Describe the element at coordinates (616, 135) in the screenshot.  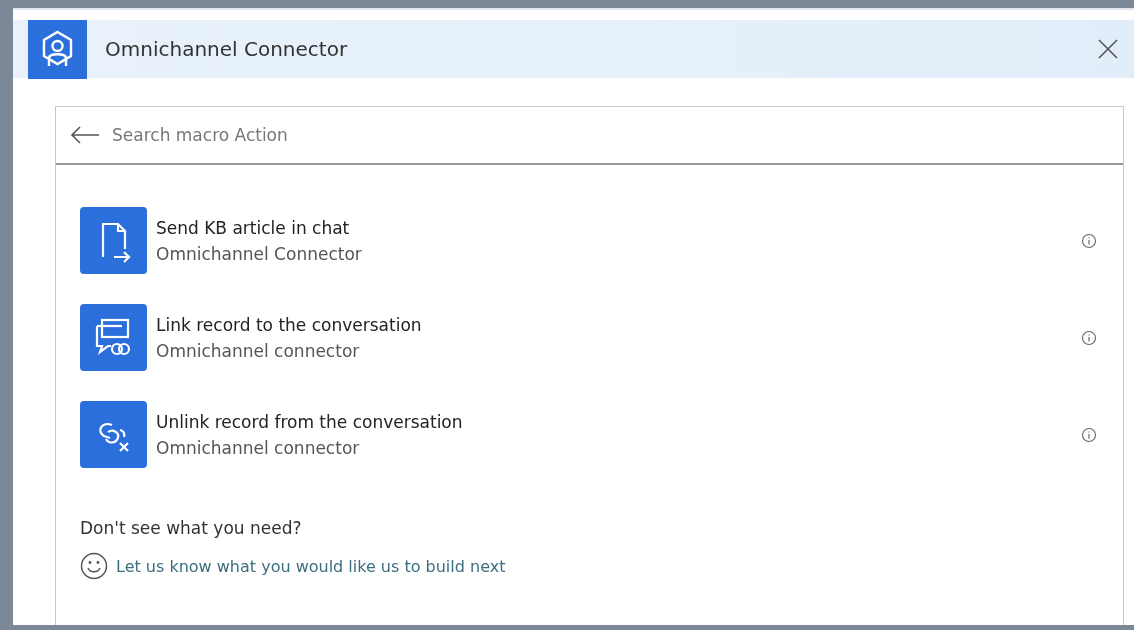
I see `search-field: Search macro Action` at that location.